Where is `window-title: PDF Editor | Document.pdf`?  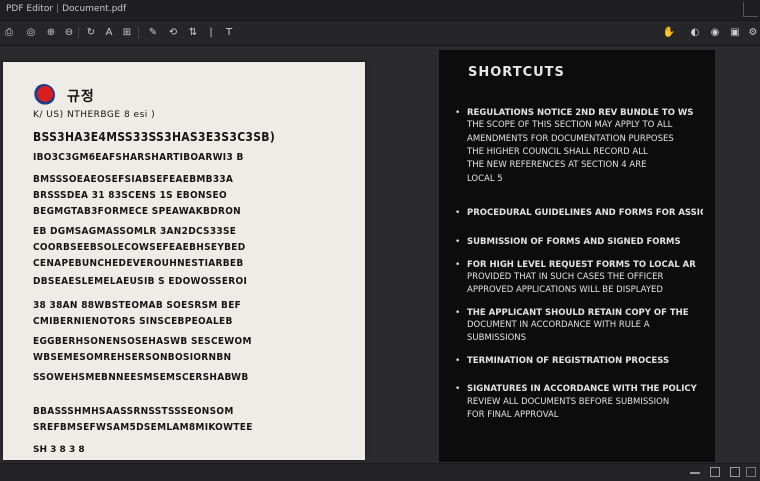 window-title: PDF Editor | Document.pdf is located at coordinates (66, 9).